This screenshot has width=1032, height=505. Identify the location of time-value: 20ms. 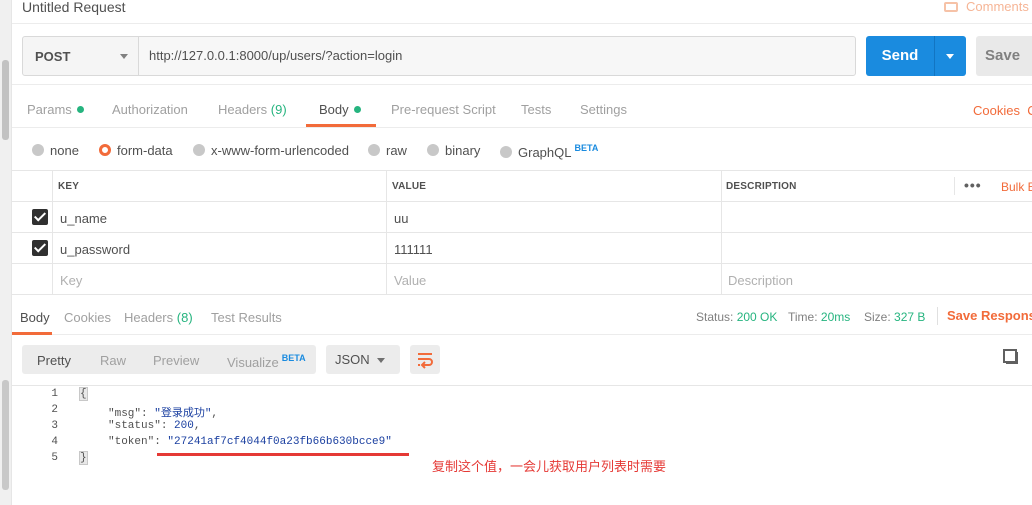
(835, 317).